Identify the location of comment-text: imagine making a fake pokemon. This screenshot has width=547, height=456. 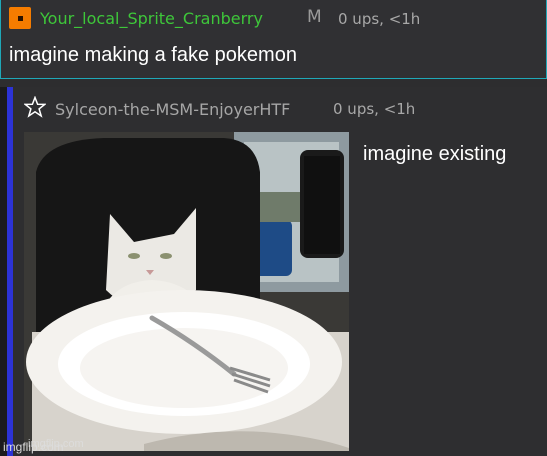
(153, 55).